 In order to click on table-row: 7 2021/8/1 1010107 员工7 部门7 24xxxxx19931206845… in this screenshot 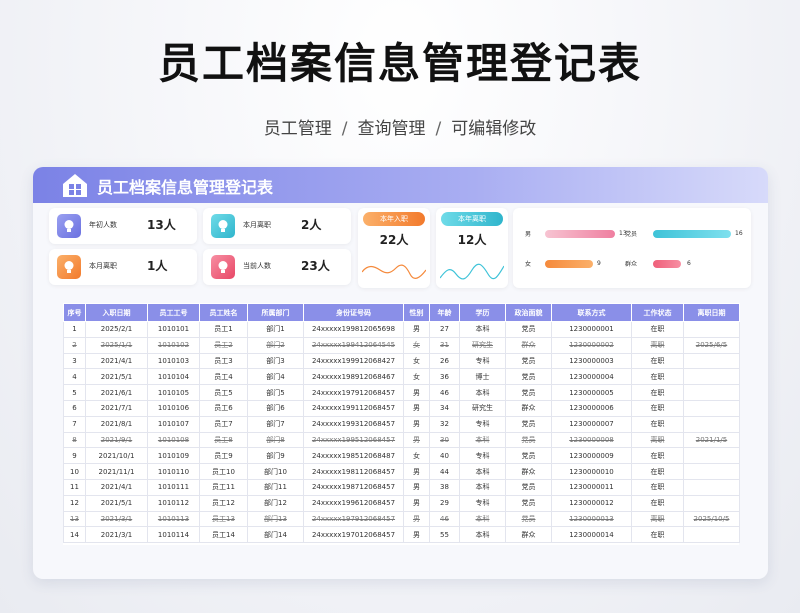, I will do `click(401, 424)`.